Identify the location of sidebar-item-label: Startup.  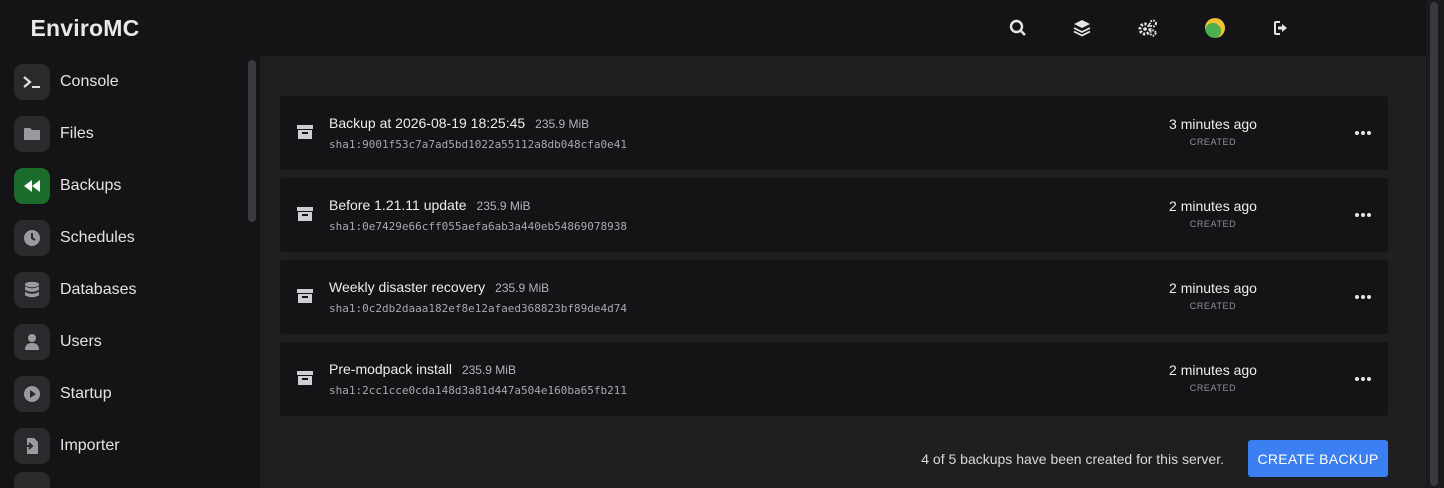
(86, 393).